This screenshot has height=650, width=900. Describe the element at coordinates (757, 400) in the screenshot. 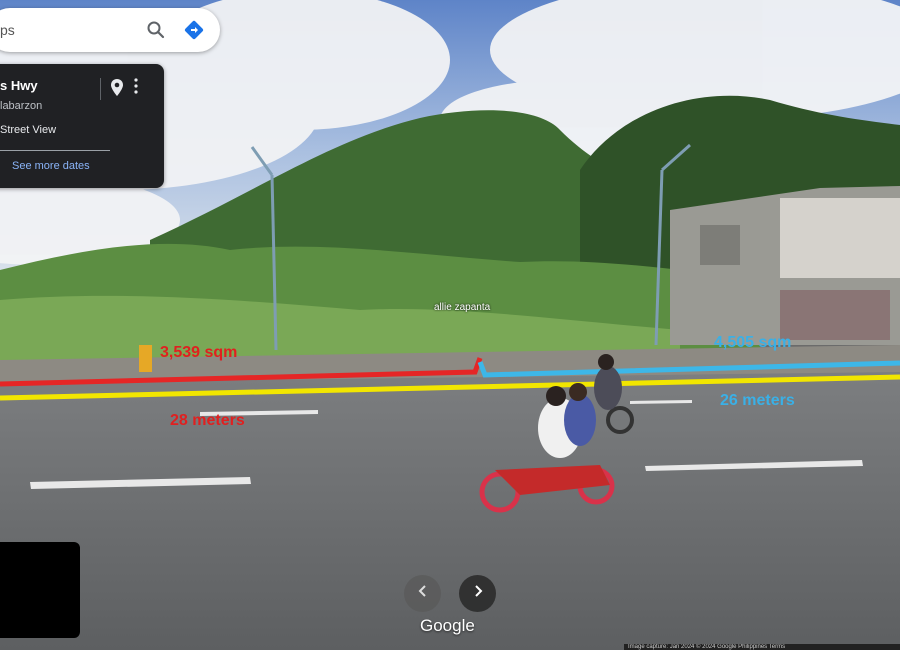

I see `width-label-right: 26 meters` at that location.